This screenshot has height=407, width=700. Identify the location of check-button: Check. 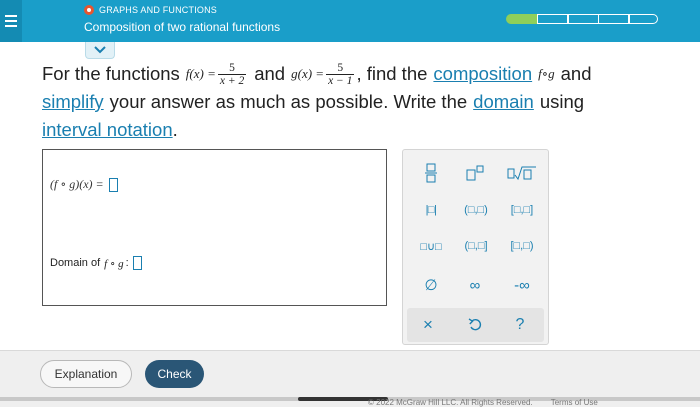
(174, 374).